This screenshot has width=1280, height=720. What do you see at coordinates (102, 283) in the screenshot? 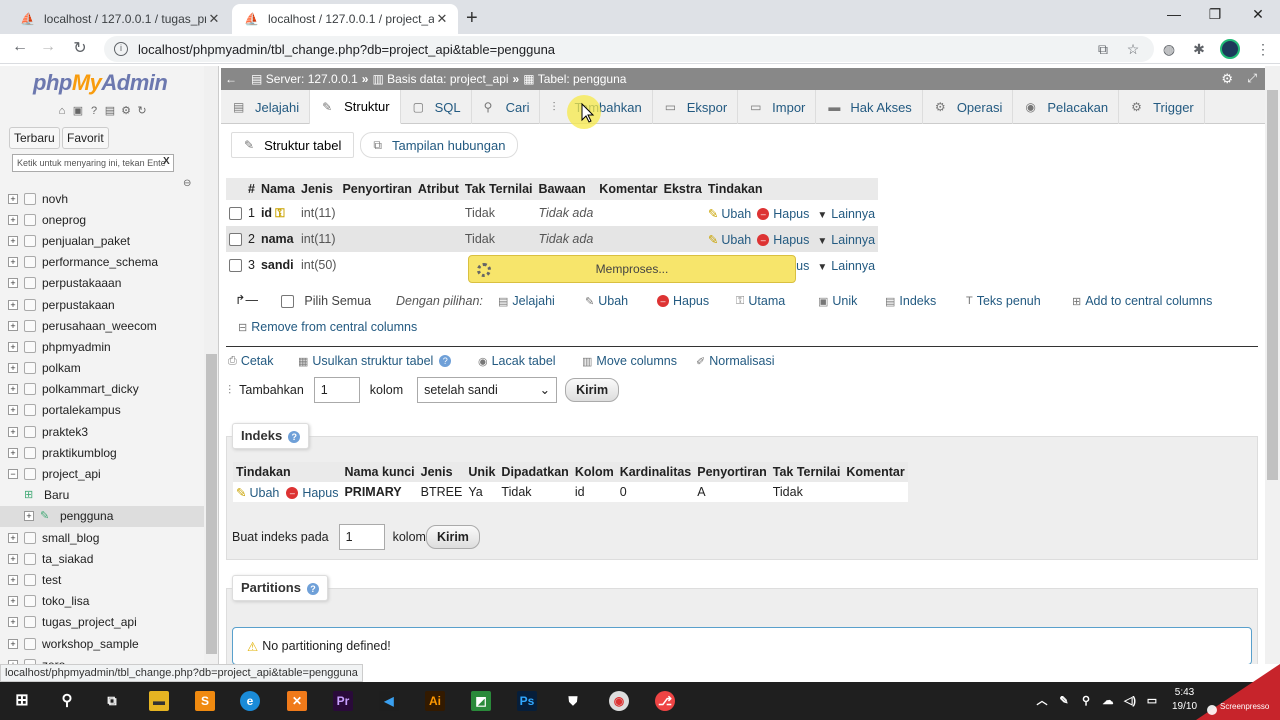
I see `sidebar-item-perpustakaaan: + perpustakaaan` at bounding box center [102, 283].